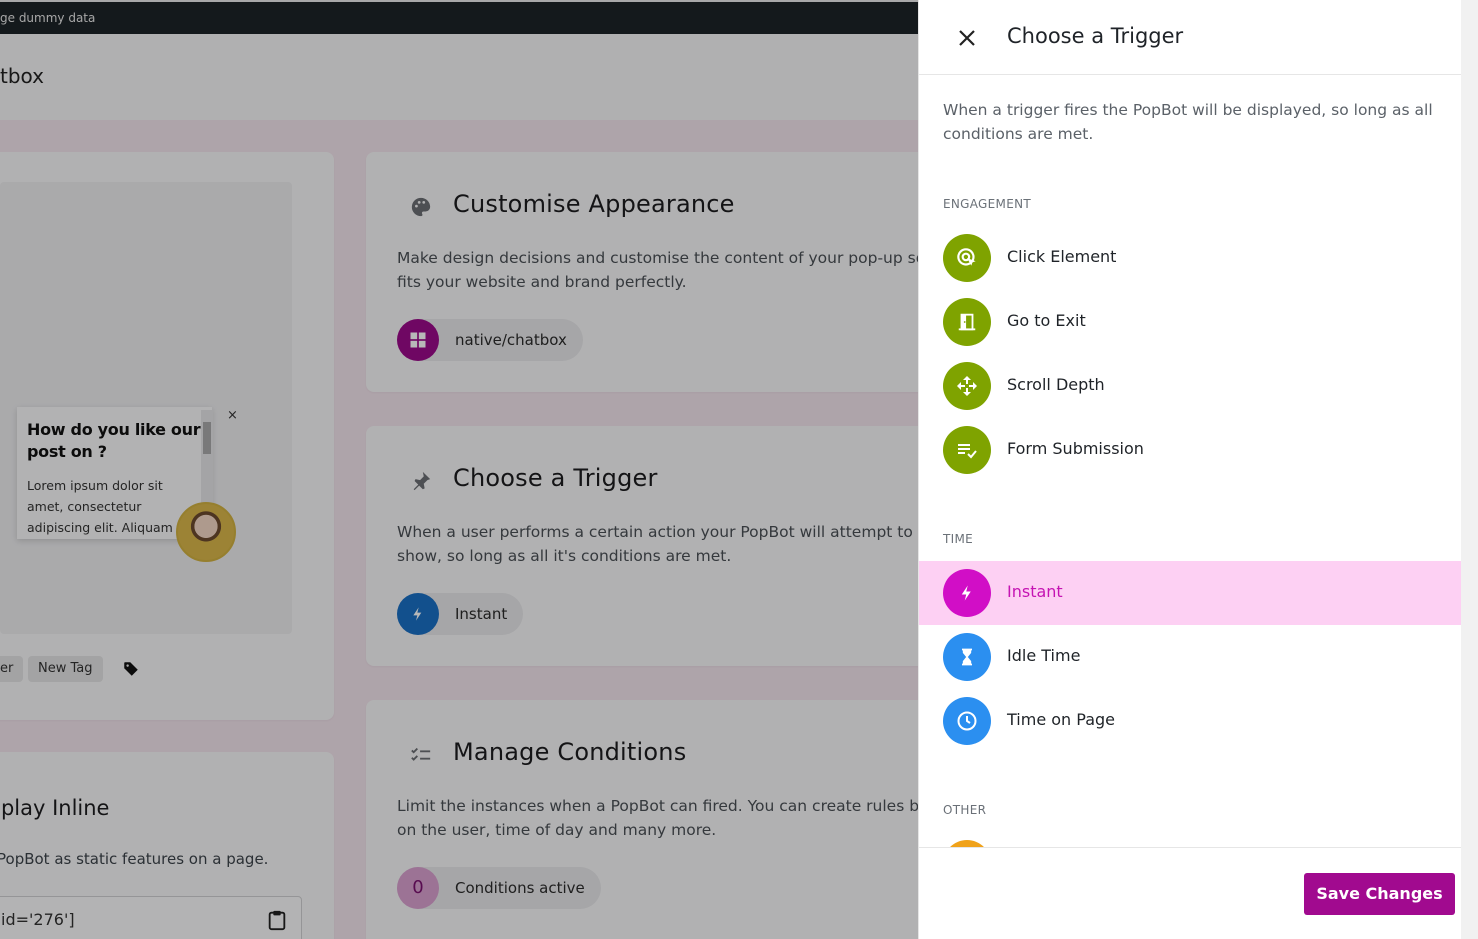 Image resolution: width=1478 pixels, height=939 pixels. Describe the element at coordinates (1046, 320) in the screenshot. I see `trigger-option-label: Go to Exit` at that location.